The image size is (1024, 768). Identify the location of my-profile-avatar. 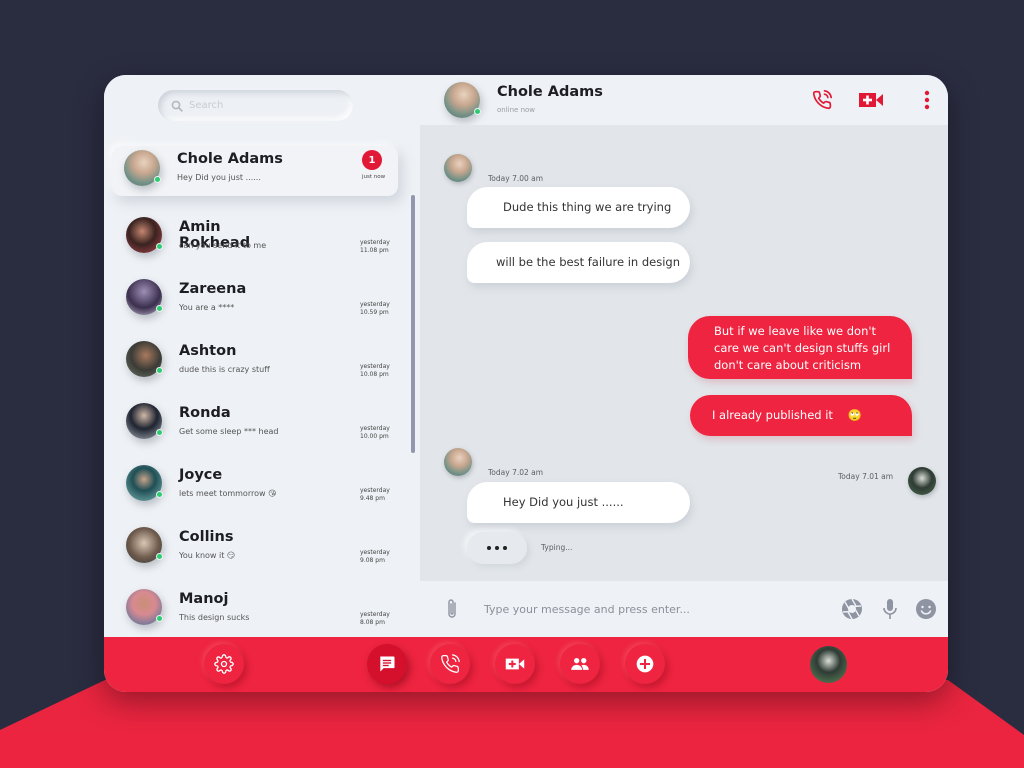
(828, 664).